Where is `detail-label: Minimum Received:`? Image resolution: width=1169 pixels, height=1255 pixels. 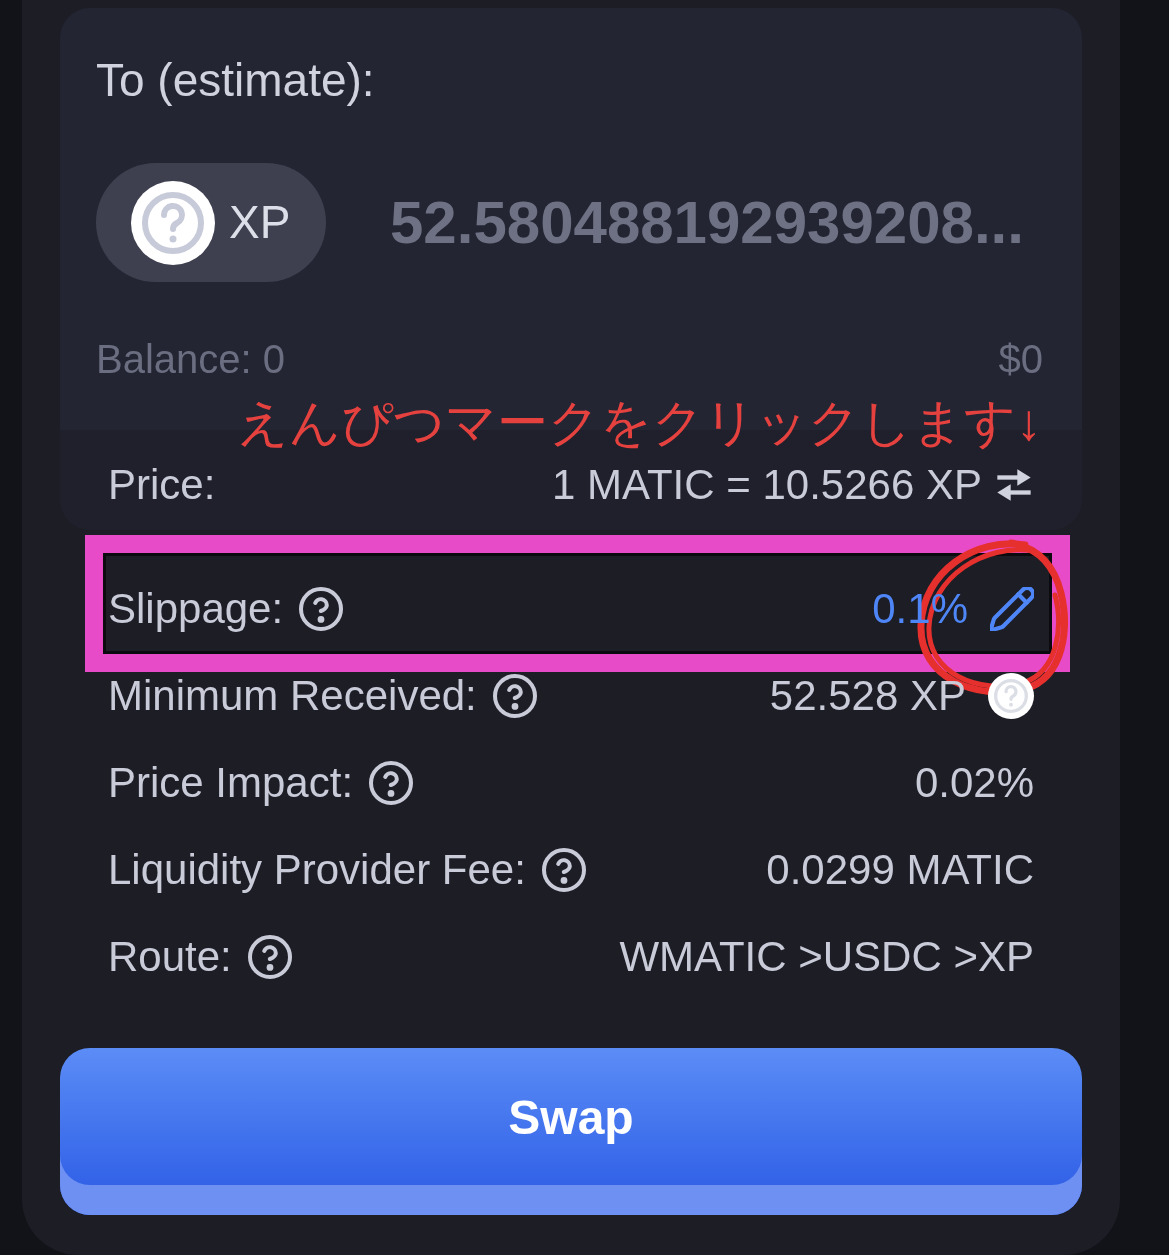 detail-label: Minimum Received: is located at coordinates (292, 695).